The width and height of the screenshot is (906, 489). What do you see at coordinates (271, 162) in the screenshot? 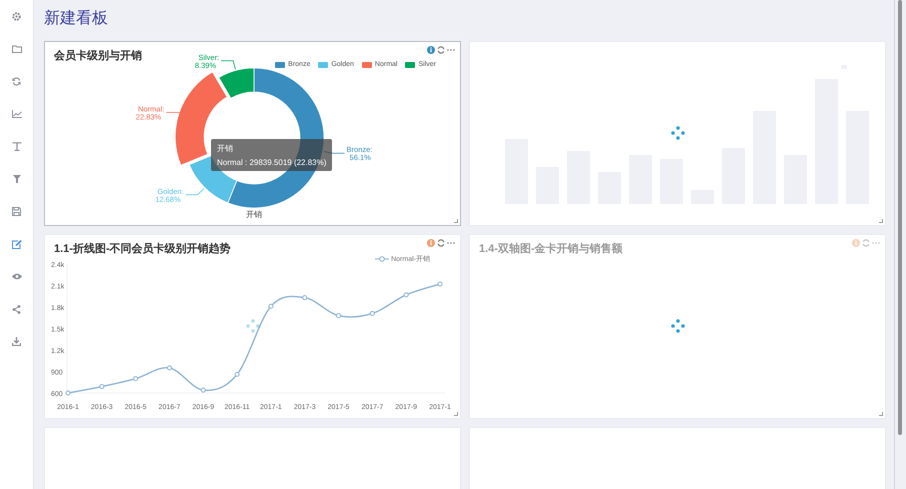
I see `tooltip-text: Normal : 29839.5019 (22.83%)` at bounding box center [271, 162].